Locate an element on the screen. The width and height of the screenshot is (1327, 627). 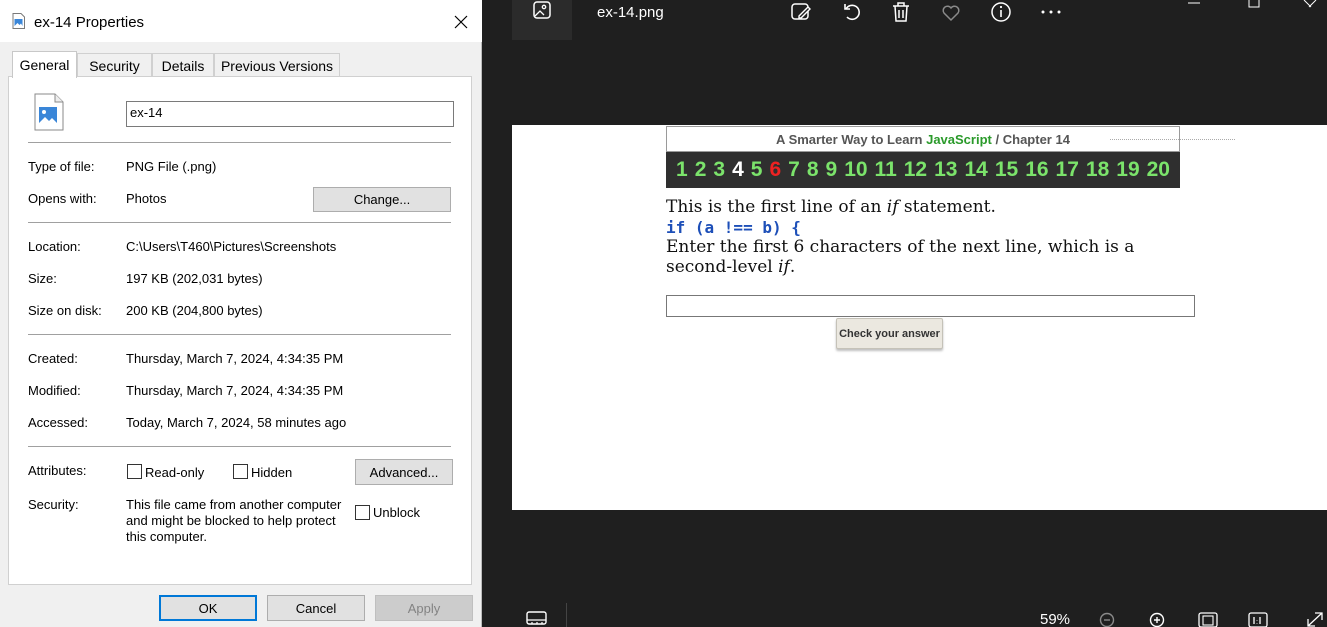
tab-previous-versions: Previous Versions is located at coordinates (277, 65).